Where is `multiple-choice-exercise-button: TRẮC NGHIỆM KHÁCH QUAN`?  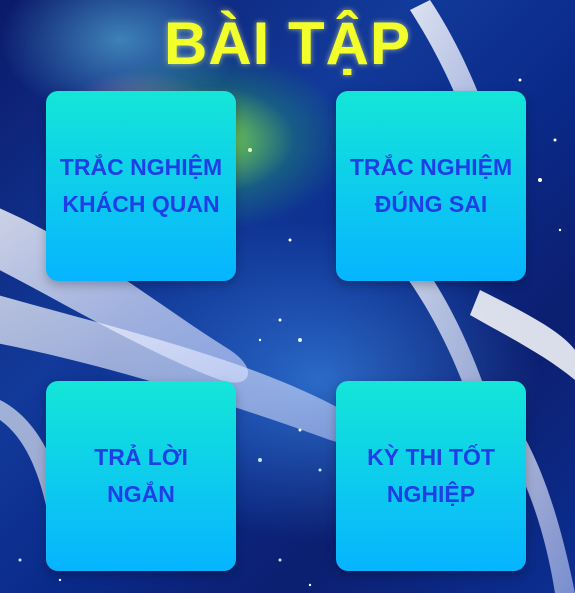
multiple-choice-exercise-button: TRẮC NGHIỆM KHÁCH QUAN is located at coordinates (141, 186).